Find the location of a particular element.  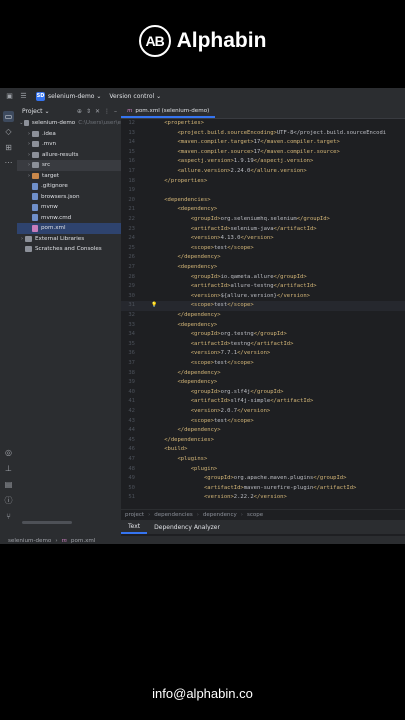

app-menu-icon: ▣ is located at coordinates (9, 96).